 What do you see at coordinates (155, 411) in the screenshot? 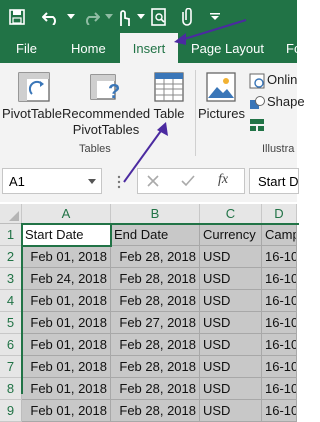
I see `table-cell: Feb 28, 2018` at bounding box center [155, 411].